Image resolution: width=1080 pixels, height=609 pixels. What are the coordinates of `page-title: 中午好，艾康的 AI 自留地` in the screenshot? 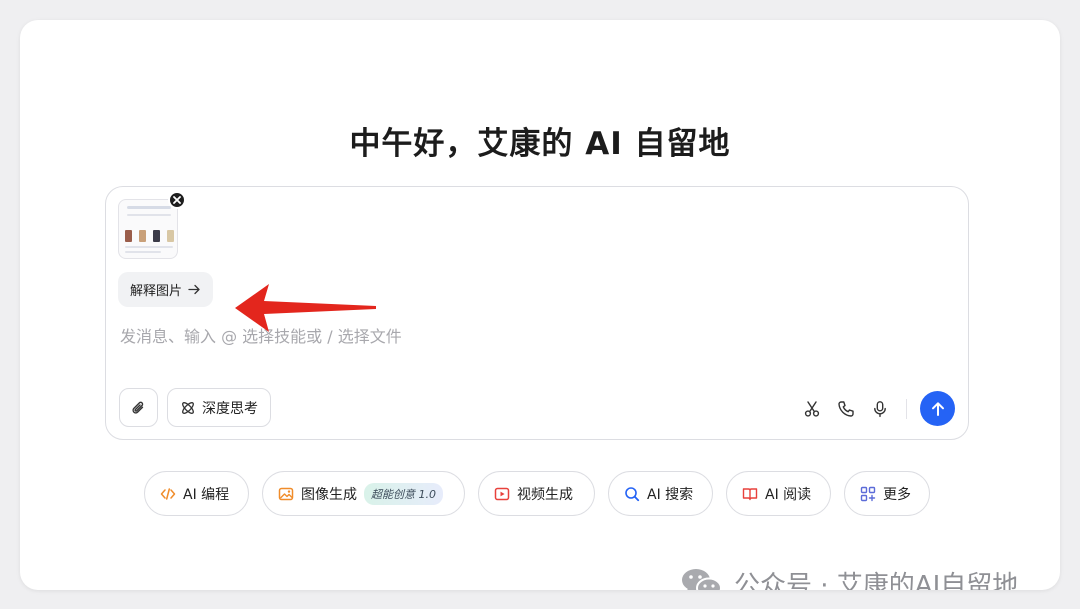 It's located at (540, 144).